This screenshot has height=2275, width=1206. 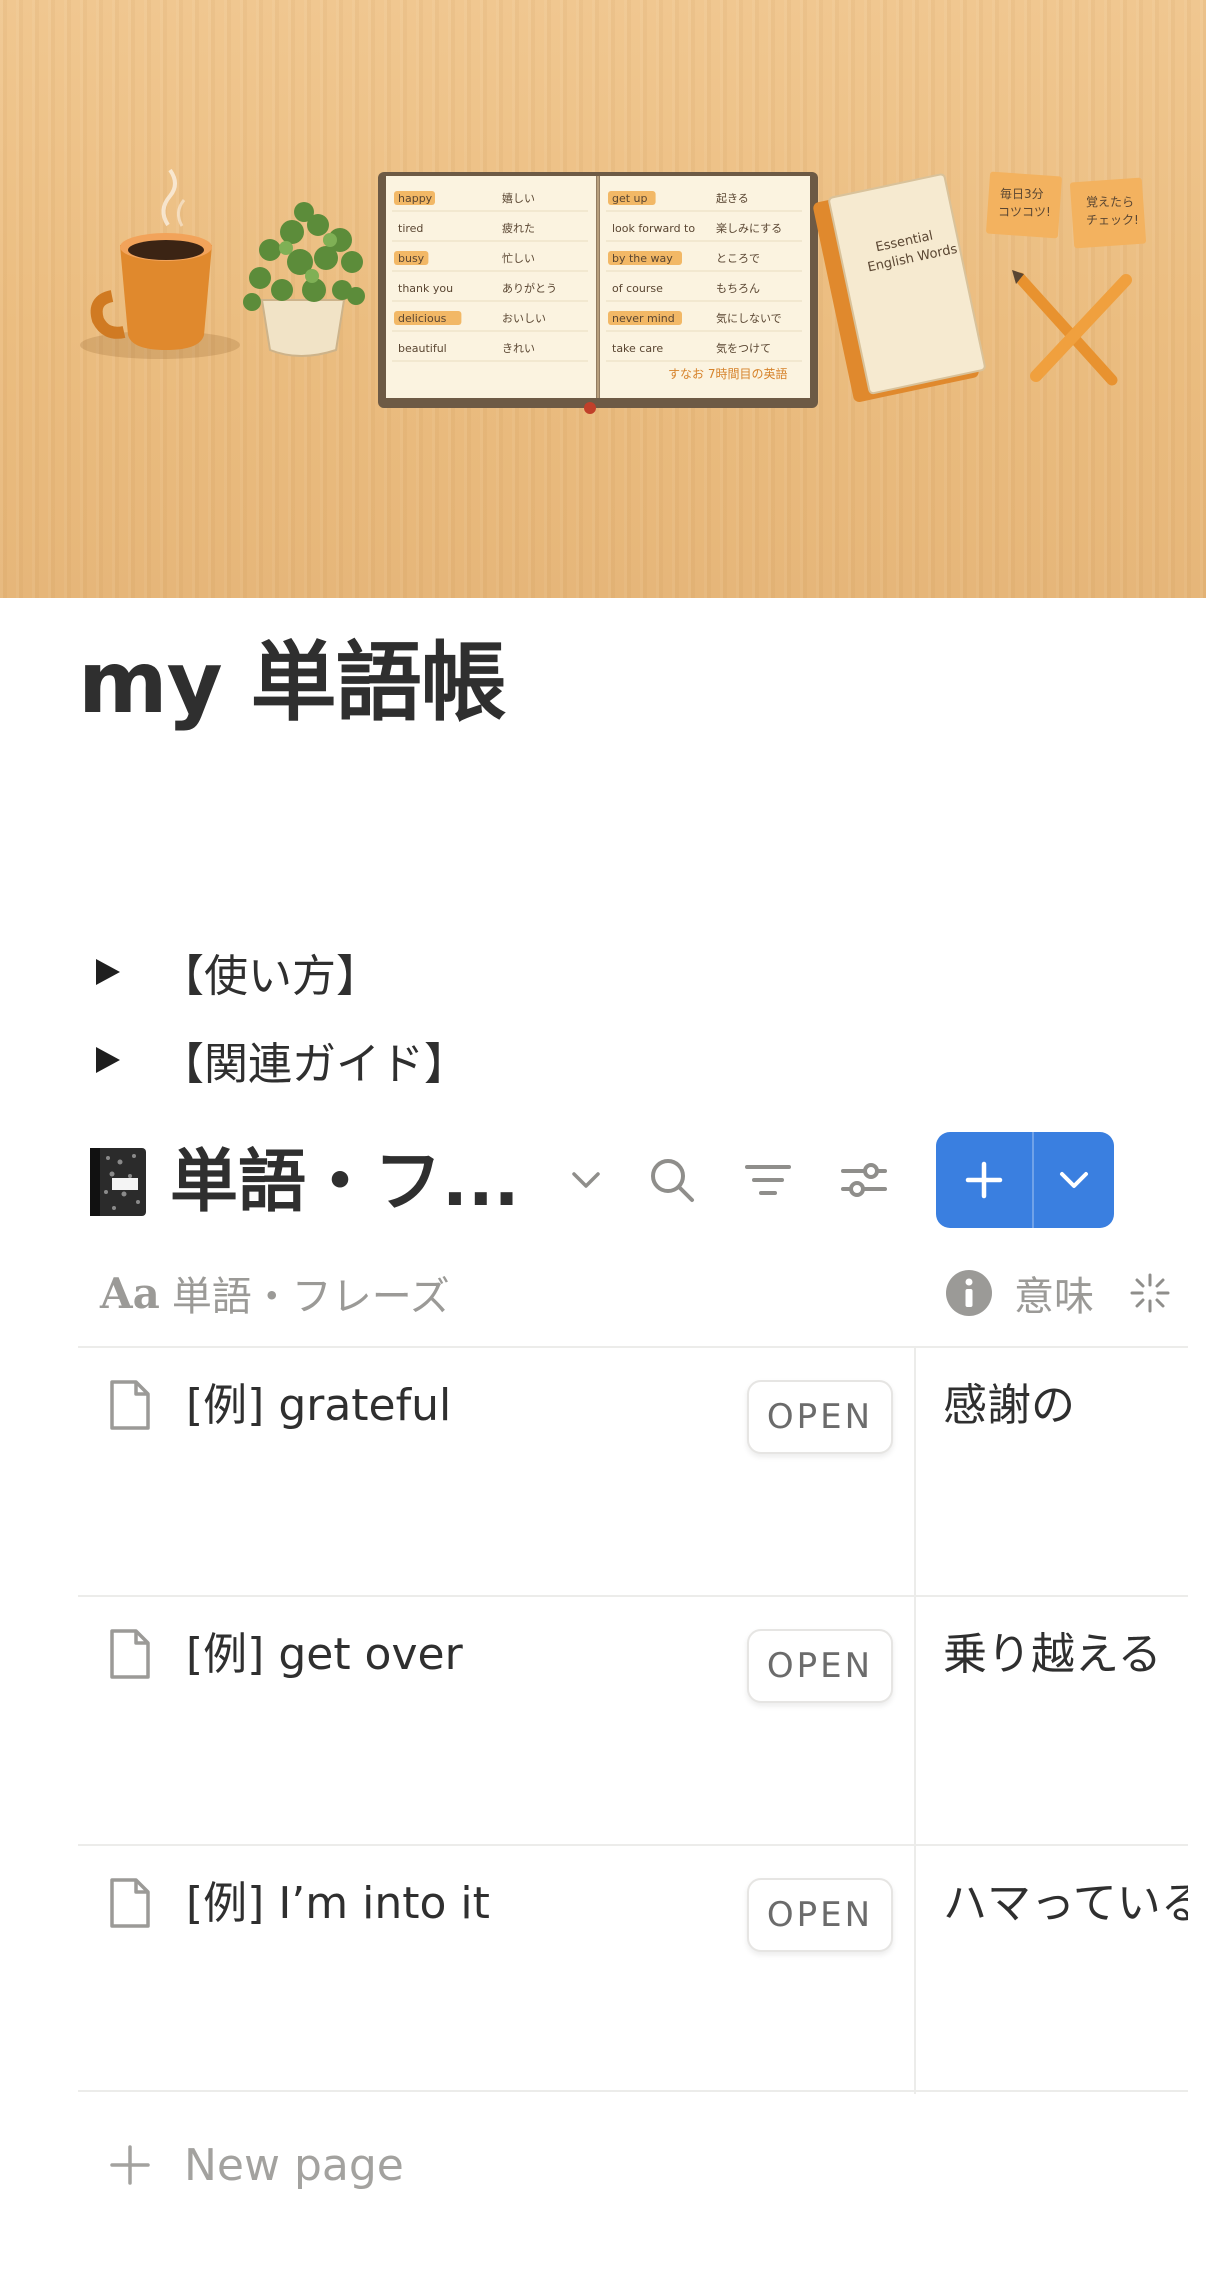 I want to click on notebook-word-ja: ありがとう, so click(x=529, y=288).